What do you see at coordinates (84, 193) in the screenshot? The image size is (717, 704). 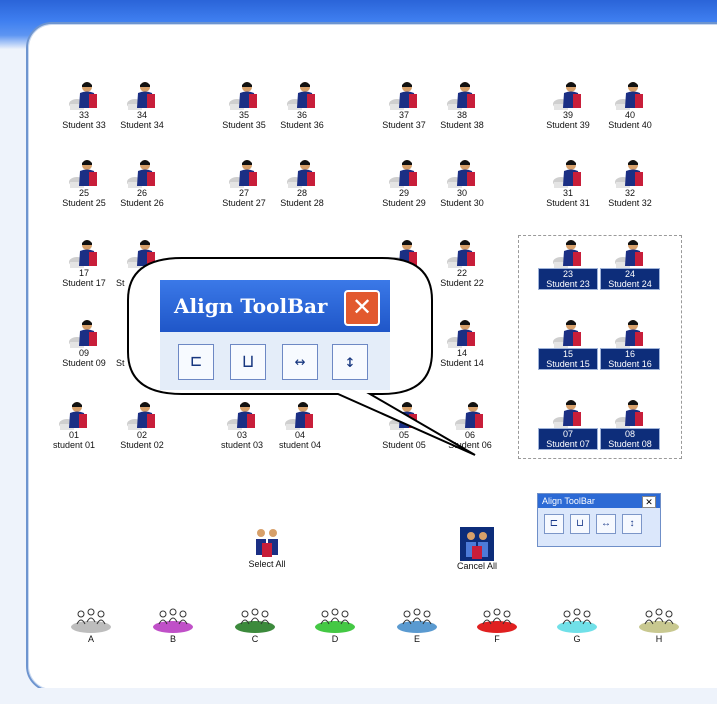 I see `student-25: 25 Student 25` at bounding box center [84, 193].